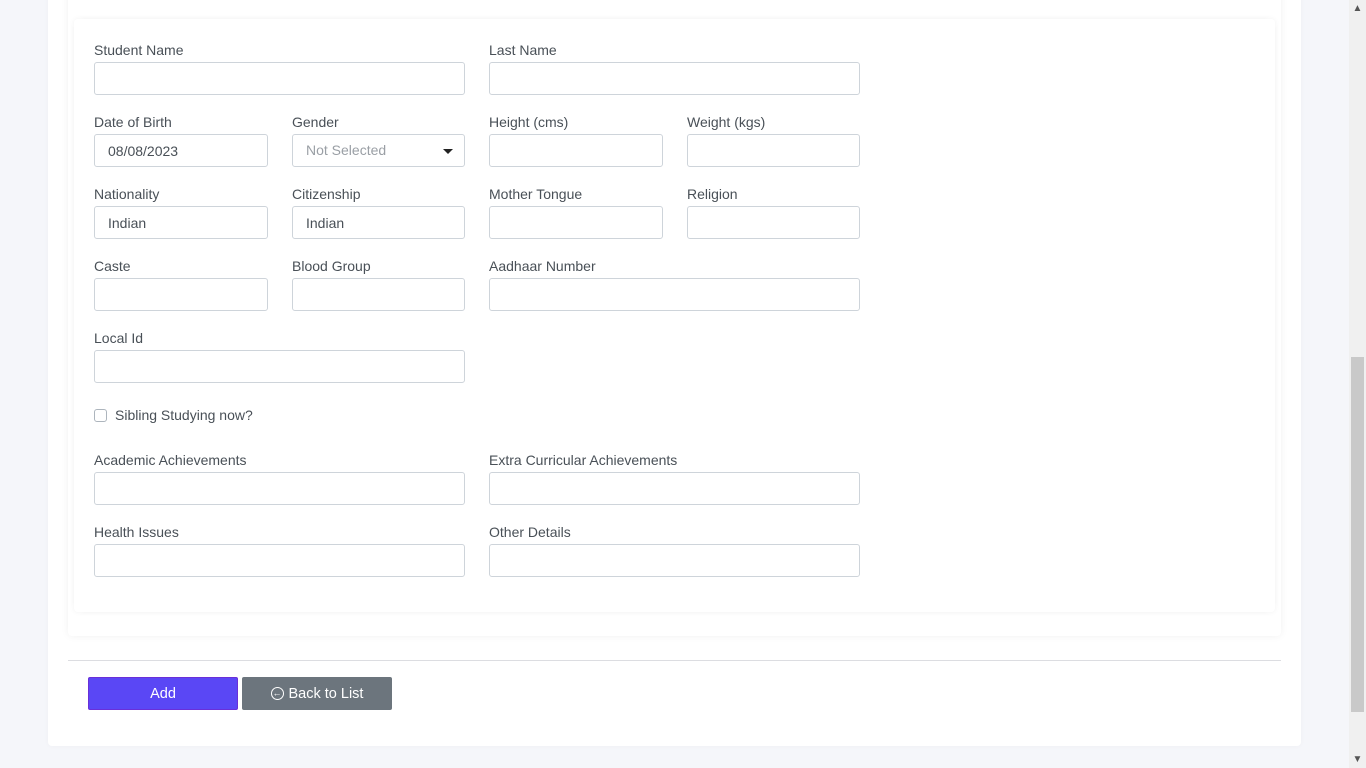  Describe the element at coordinates (127, 194) in the screenshot. I see `nationality-label: Nationality` at that location.